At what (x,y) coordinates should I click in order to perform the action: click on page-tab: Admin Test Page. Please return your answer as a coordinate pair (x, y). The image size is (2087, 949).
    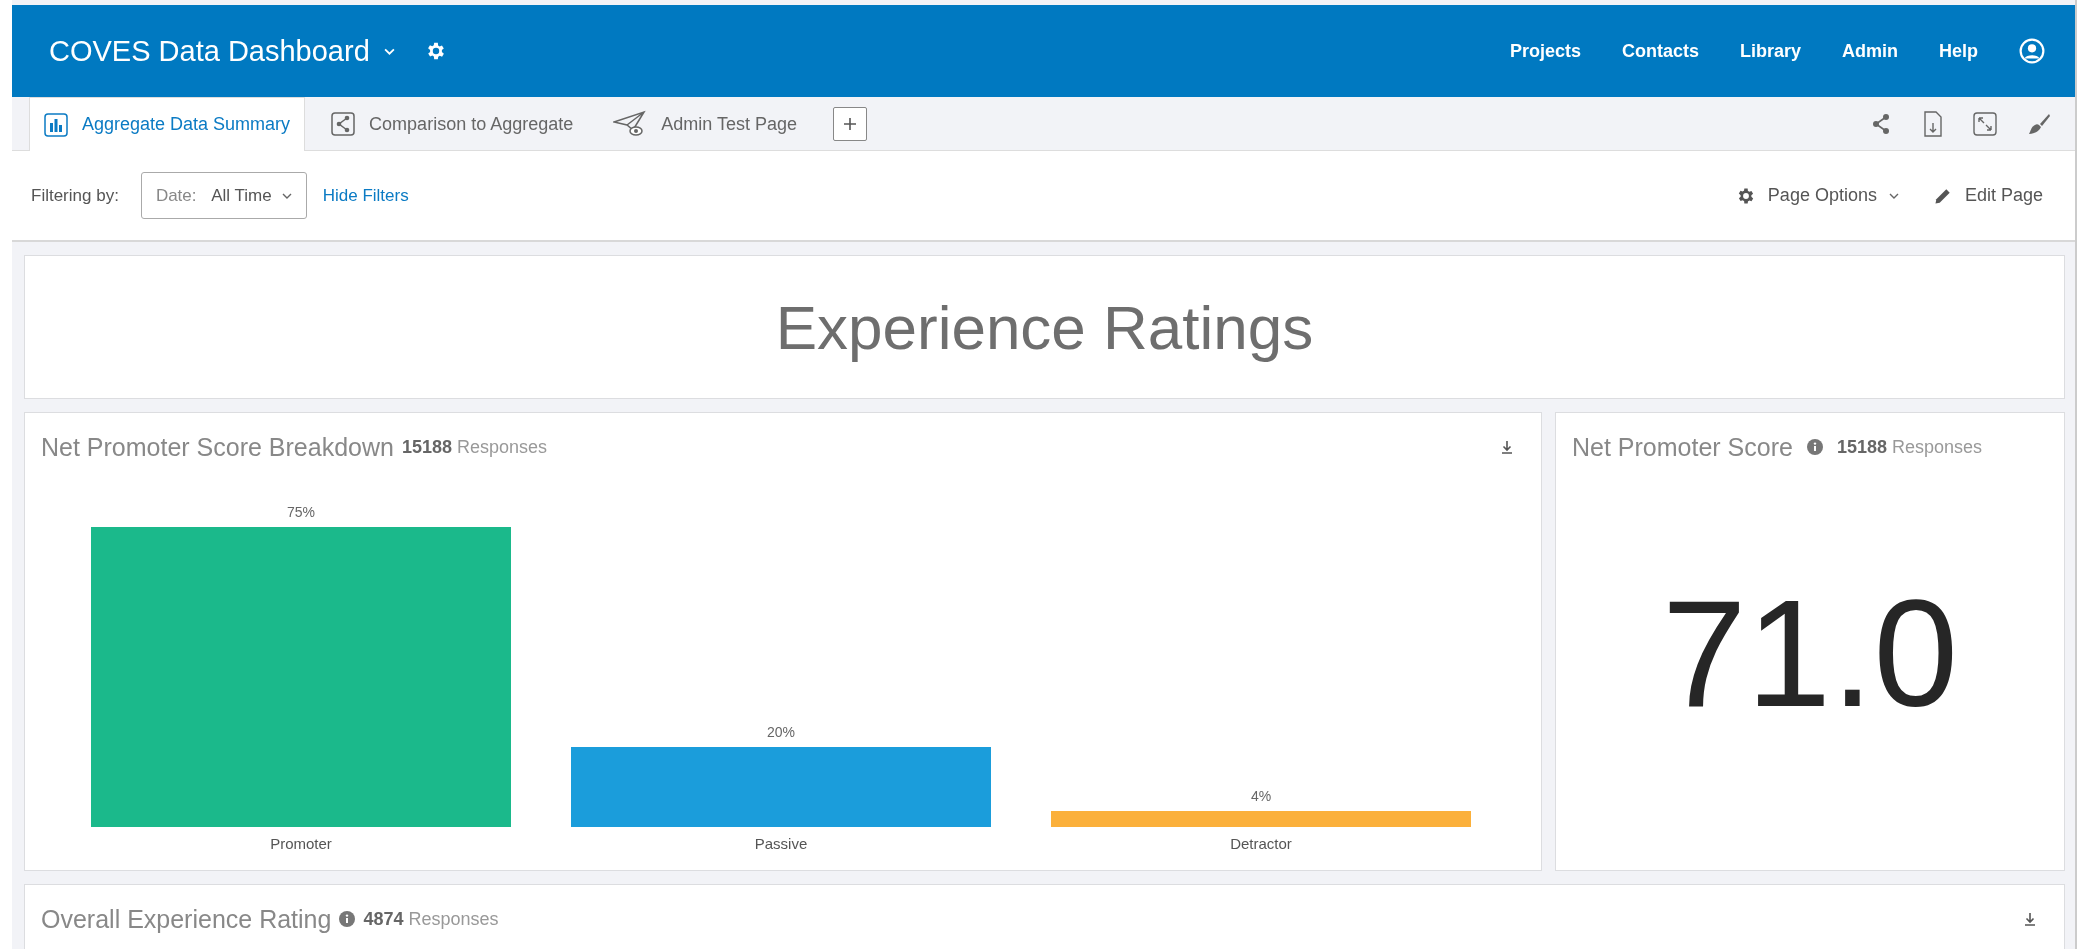
    Looking at the image, I should click on (705, 124).